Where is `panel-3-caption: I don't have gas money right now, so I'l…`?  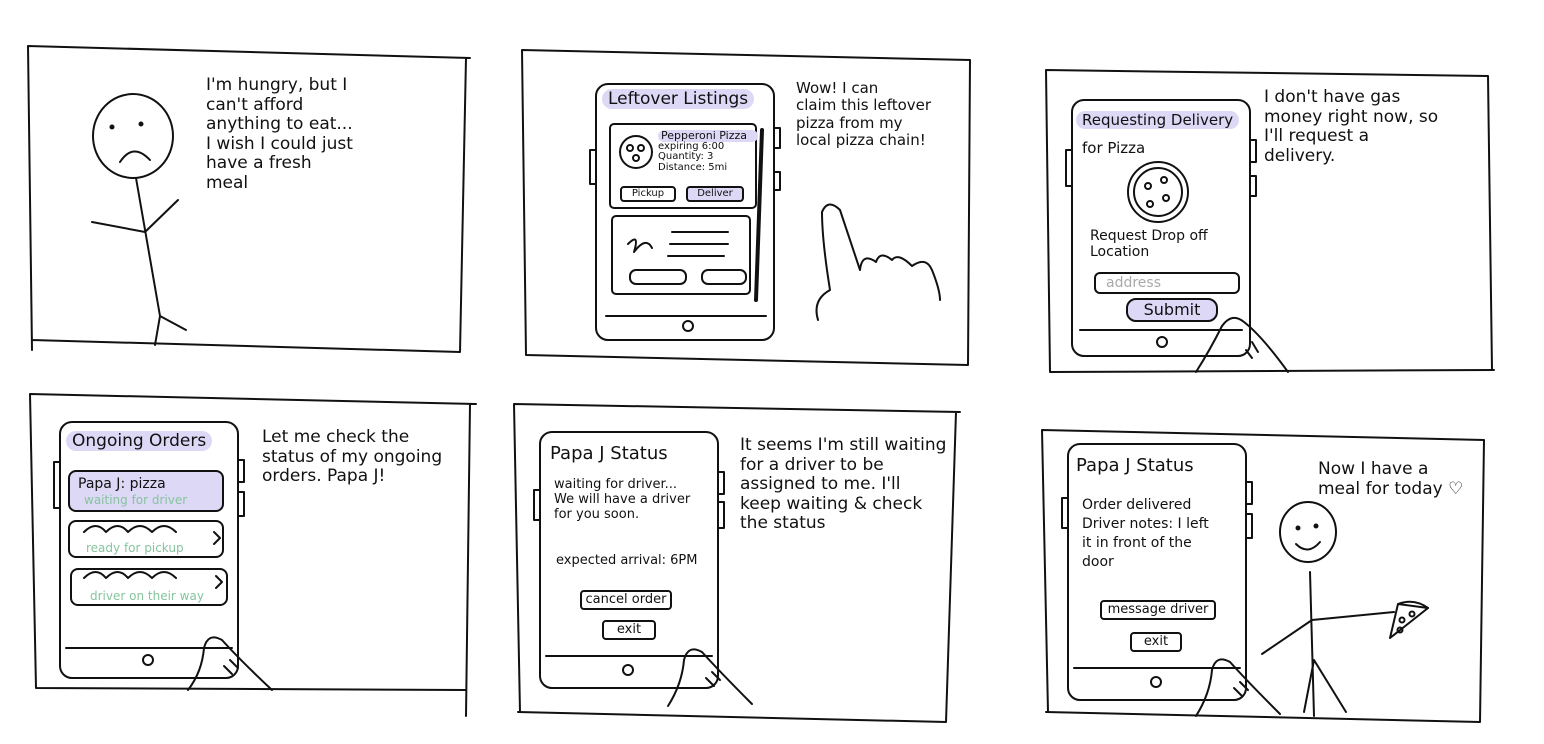 panel-3-caption: I don't have gas money right now, so I'l… is located at coordinates (1351, 126).